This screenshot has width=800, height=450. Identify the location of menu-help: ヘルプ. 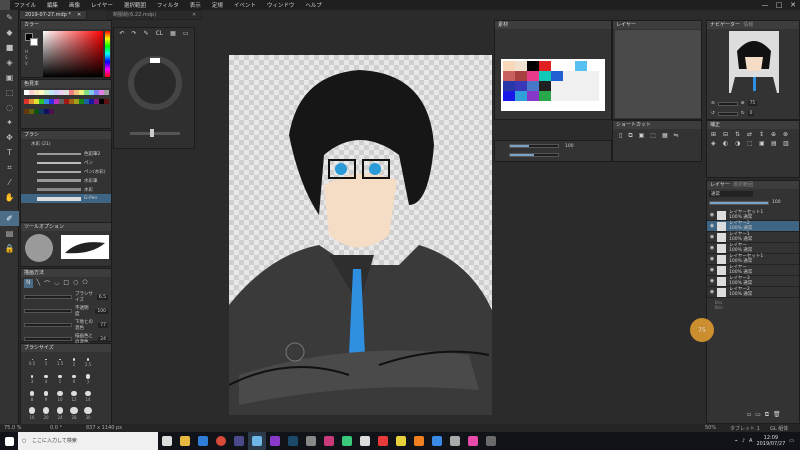
(313, 5).